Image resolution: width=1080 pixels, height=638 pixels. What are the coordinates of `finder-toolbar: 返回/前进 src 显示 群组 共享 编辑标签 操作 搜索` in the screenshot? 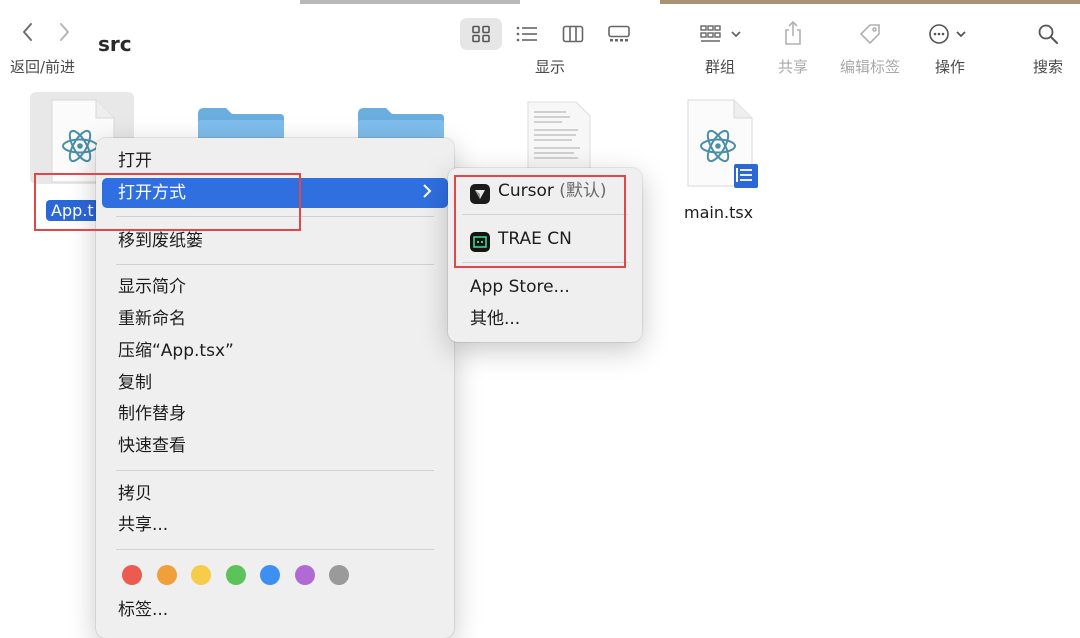 It's located at (540, 44).